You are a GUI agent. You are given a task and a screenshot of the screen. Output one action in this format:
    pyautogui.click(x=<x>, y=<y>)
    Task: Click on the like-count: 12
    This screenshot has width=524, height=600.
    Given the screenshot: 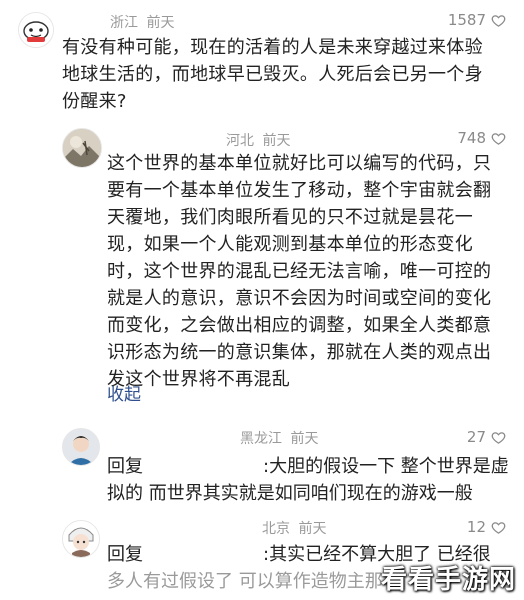 What is the action you would take?
    pyautogui.click(x=476, y=527)
    